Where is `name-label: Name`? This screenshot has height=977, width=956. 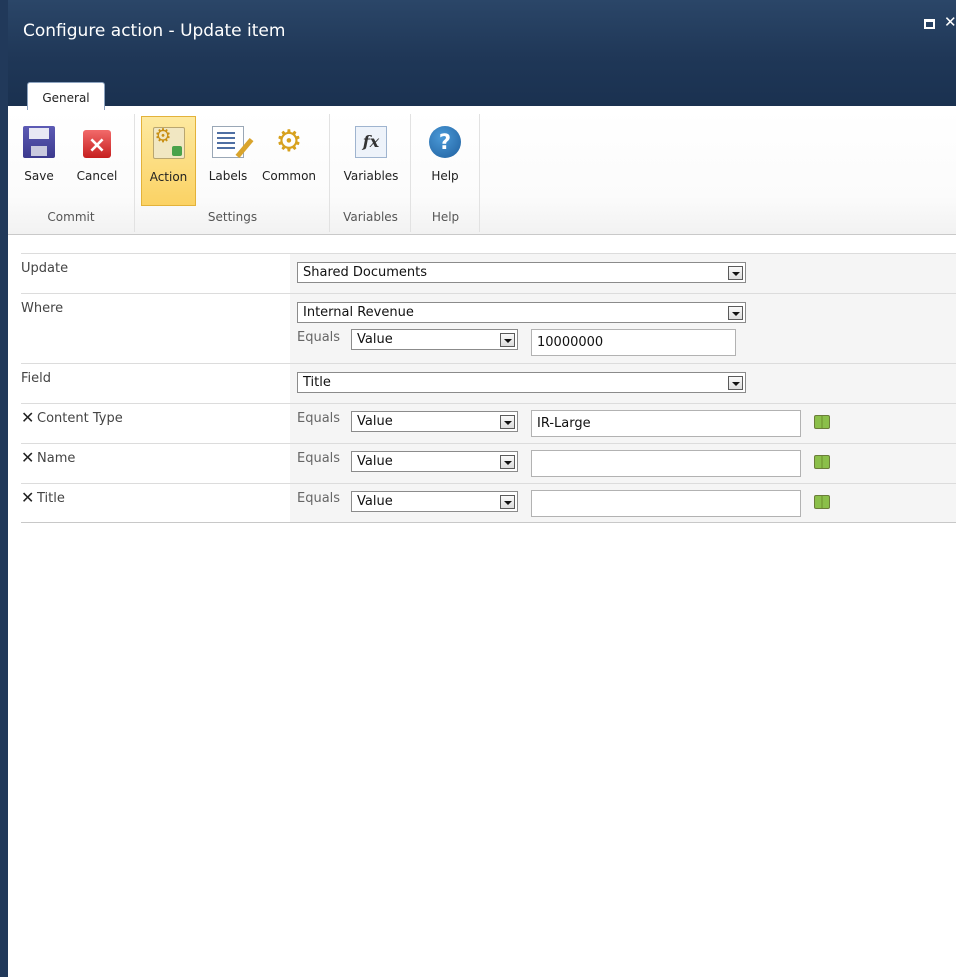 name-label: Name is located at coordinates (56, 458).